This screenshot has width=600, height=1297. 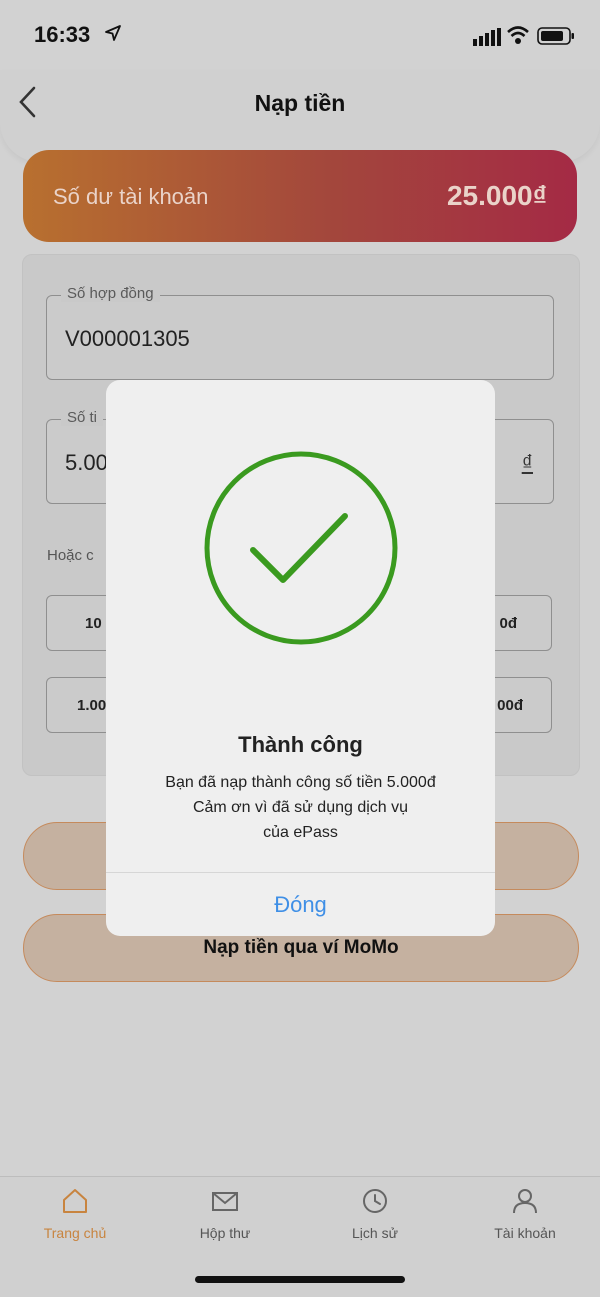 I want to click on tab-home-label: Trang chủ, so click(x=75, y=1233).